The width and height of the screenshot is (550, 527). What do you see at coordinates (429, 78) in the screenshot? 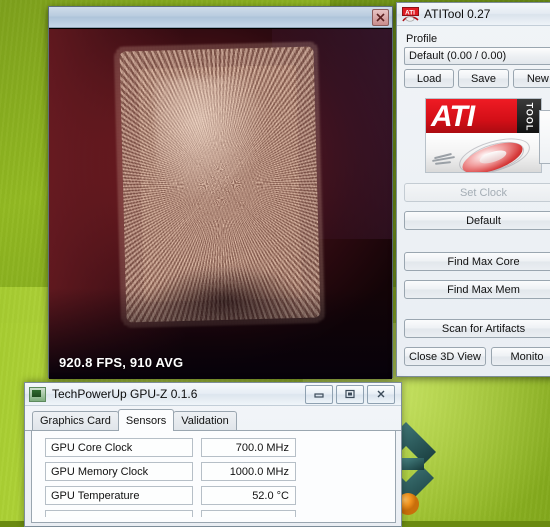
I see `load-button: Load` at bounding box center [429, 78].